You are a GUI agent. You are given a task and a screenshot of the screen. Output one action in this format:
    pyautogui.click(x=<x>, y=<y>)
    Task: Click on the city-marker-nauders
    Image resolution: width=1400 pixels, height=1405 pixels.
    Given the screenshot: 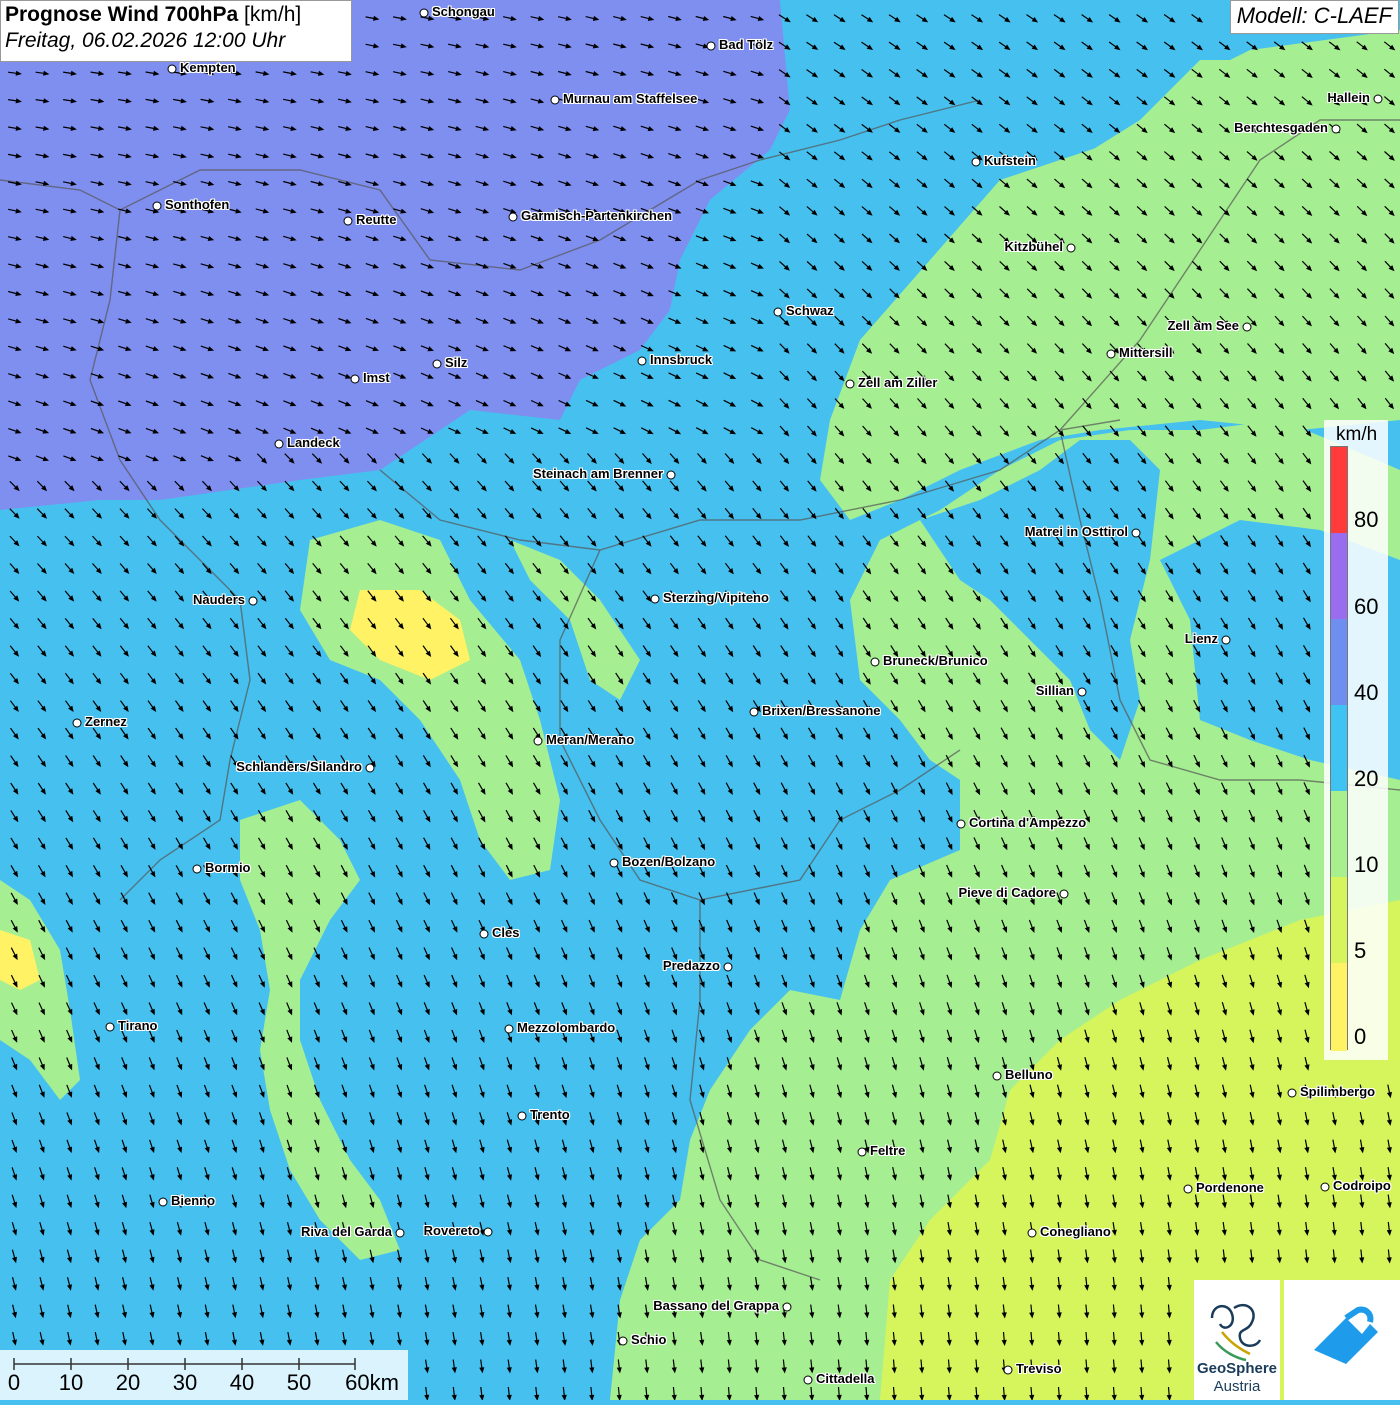 What is the action you would take?
    pyautogui.click(x=253, y=601)
    